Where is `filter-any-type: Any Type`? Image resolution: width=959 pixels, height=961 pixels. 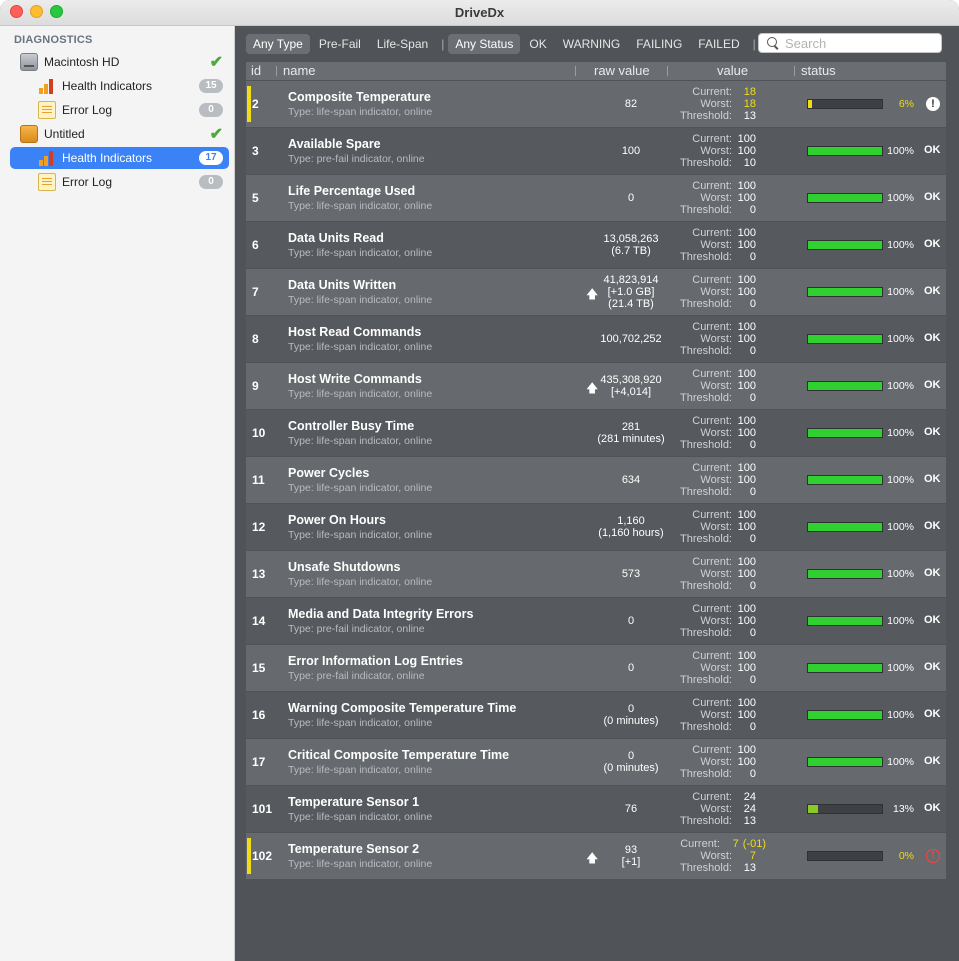 filter-any-type: Any Type is located at coordinates (278, 44).